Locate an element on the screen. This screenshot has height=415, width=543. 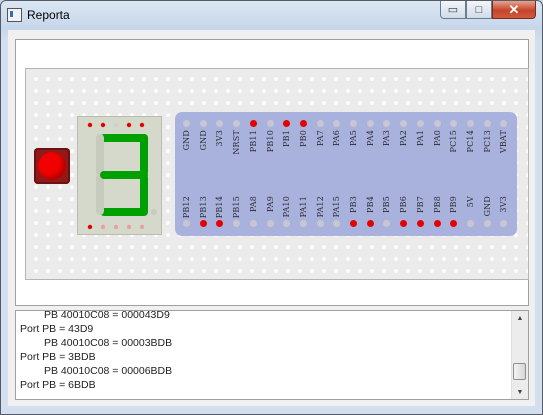
pin-label: PB14 is located at coordinates (220, 207).